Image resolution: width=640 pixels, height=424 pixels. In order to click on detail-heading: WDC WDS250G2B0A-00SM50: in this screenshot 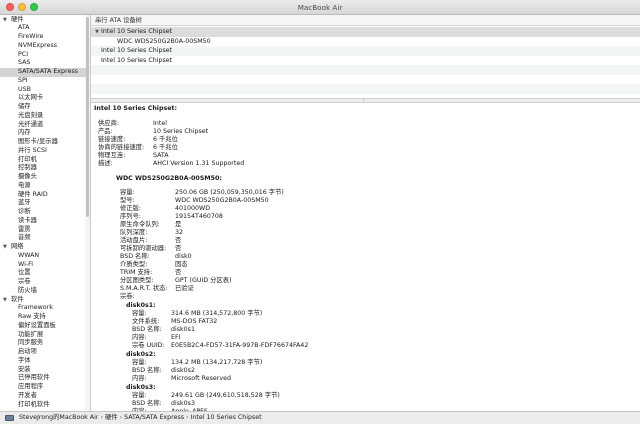, I will do `click(169, 178)`.